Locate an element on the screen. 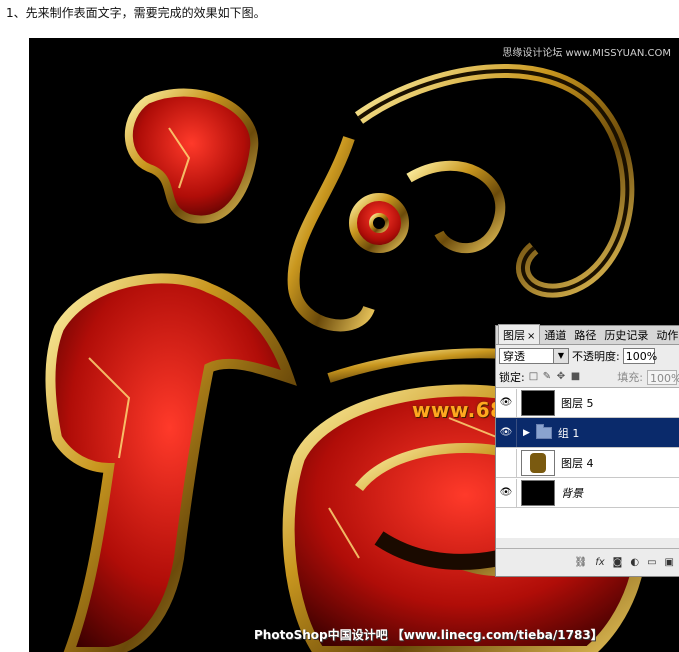 Image resolution: width=679 pixels, height=652 pixels. opacity-input: 100% is located at coordinates (639, 356).